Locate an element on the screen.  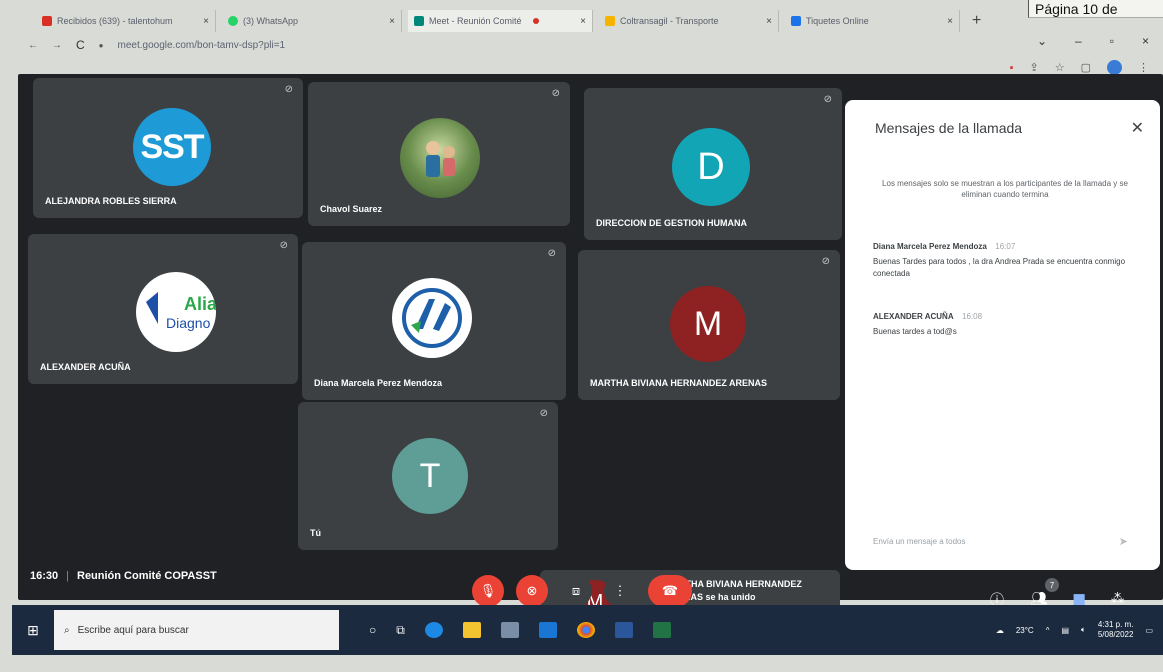
coltransagil-icon is located at coordinates (610, 21).